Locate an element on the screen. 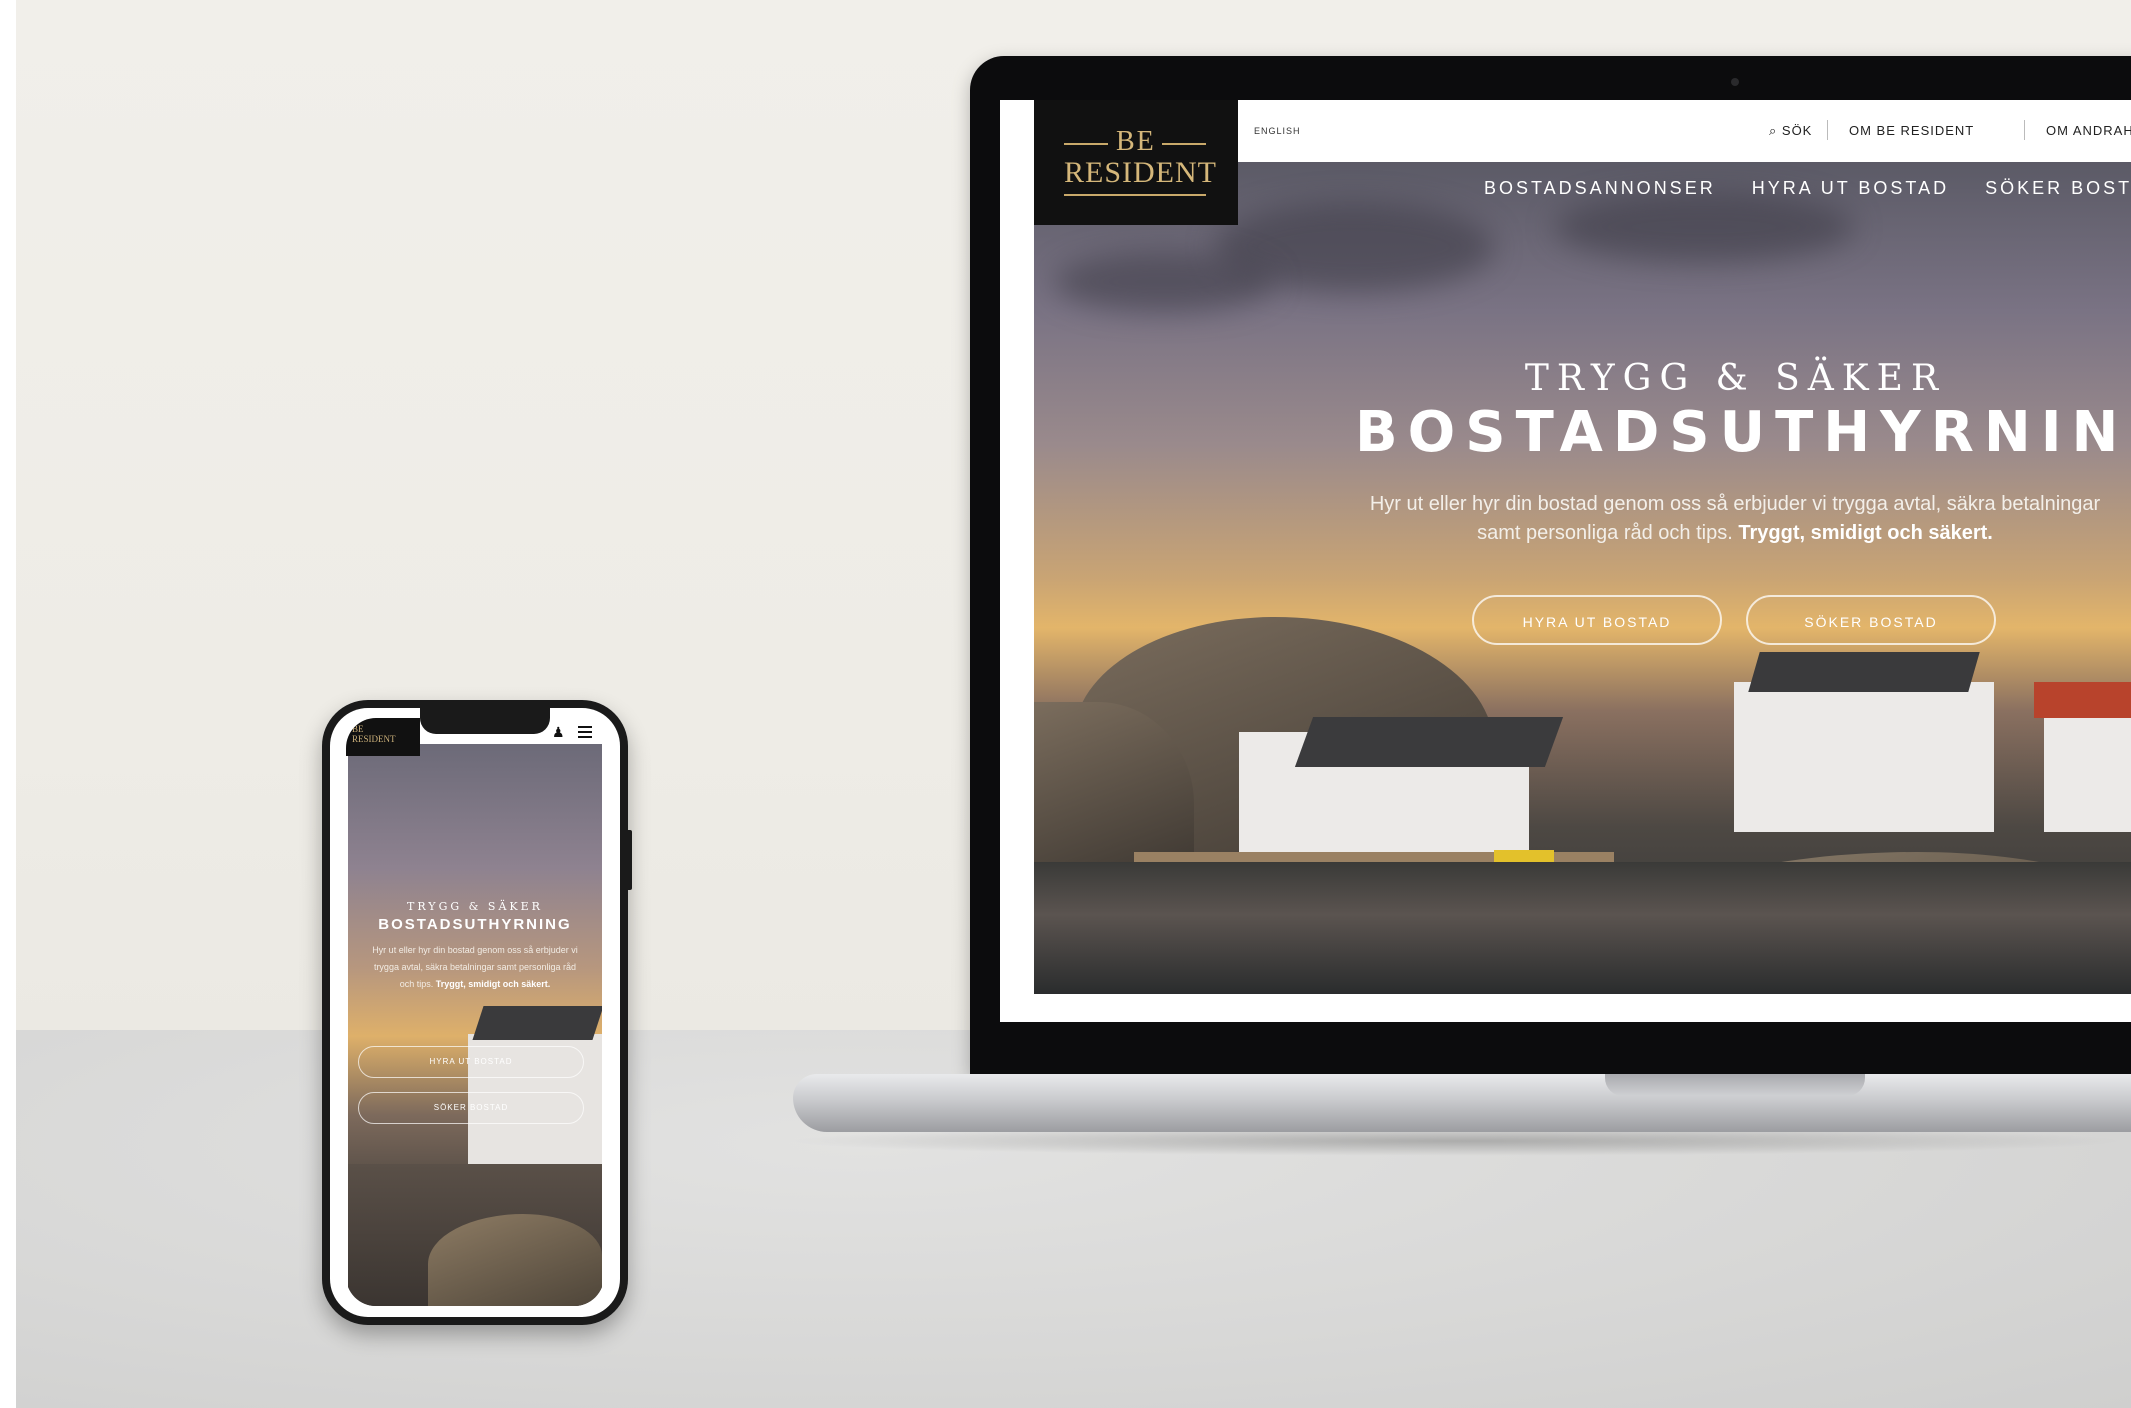 The image size is (2131, 1408). site-logo: BE RESIDENT is located at coordinates (1136, 162).